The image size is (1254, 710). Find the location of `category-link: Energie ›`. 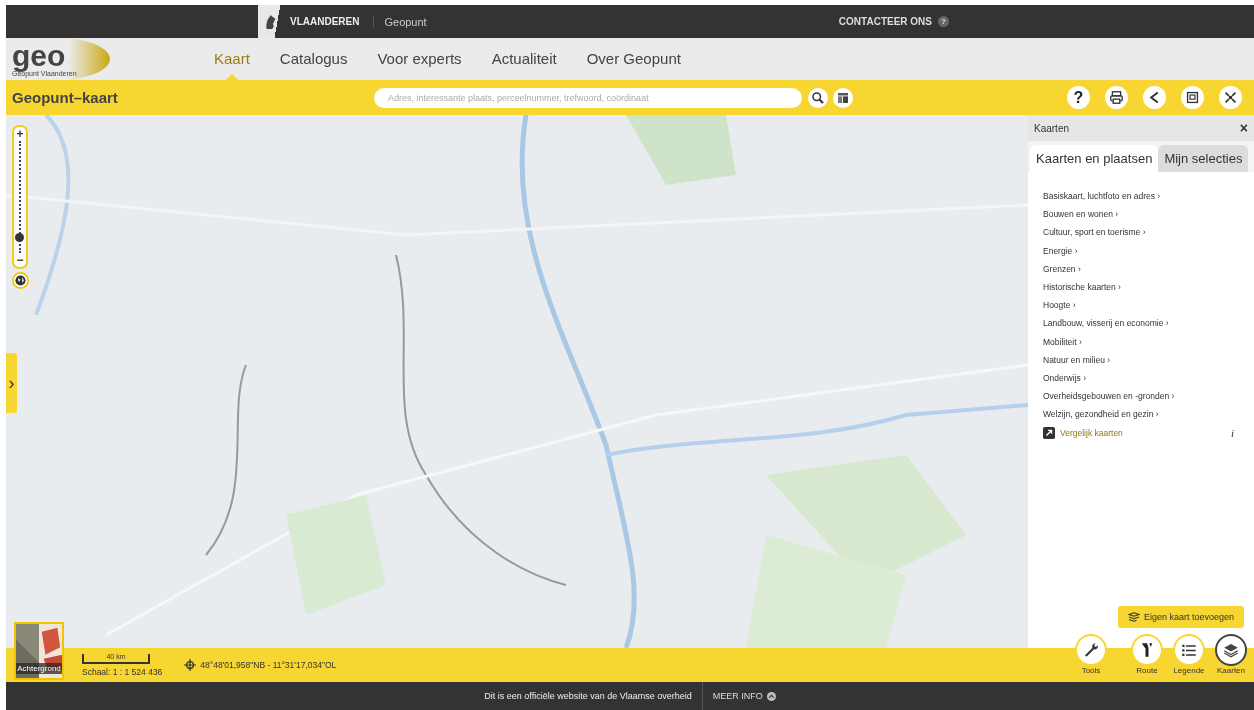

category-link: Energie › is located at coordinates (1148, 250).